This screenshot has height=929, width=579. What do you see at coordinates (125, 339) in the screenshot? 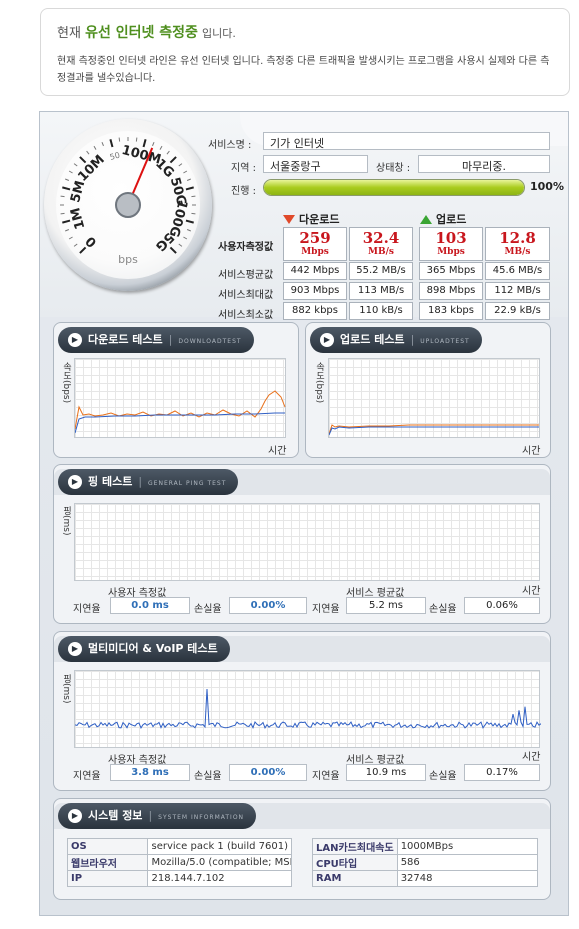
I see `download-test-title-text: 다운로드 테스트` at bounding box center [125, 339].